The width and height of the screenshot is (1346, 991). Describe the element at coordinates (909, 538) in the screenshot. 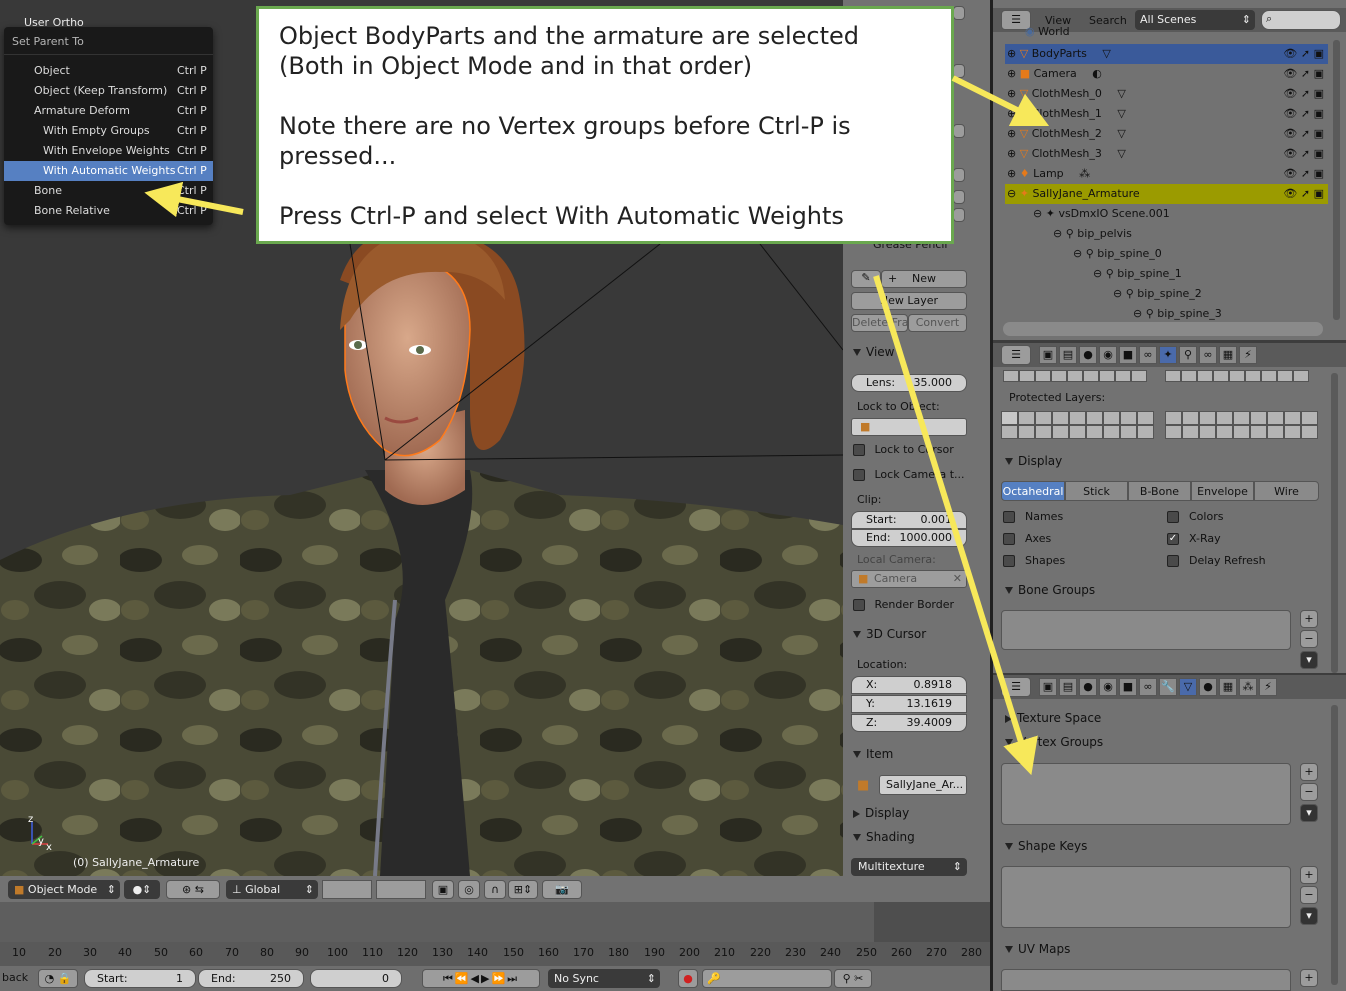

I see `clip-end-field: End: 1000.000` at that location.